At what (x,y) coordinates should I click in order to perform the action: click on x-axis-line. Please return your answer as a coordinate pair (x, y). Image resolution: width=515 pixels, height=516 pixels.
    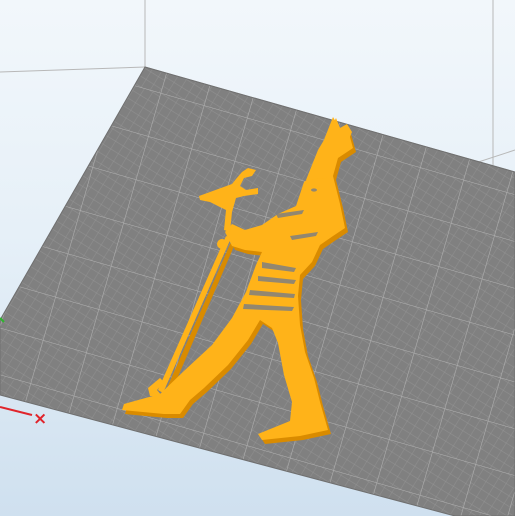
    Looking at the image, I should click on (16, 411).